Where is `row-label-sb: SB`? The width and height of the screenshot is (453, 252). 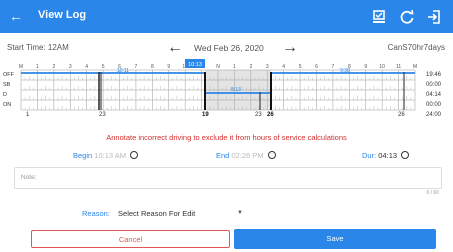
row-label-sb: SB is located at coordinates (7, 85).